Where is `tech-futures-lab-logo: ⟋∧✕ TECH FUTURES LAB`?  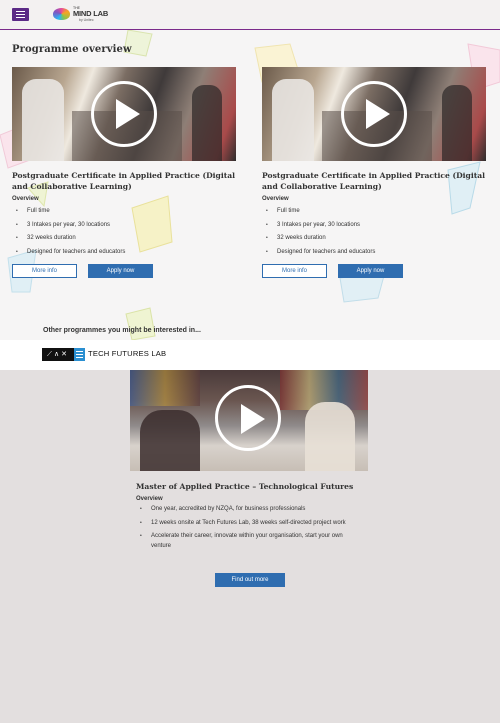 tech-futures-lab-logo: ⟋∧✕ TECH FUTURES LAB is located at coordinates (107, 354).